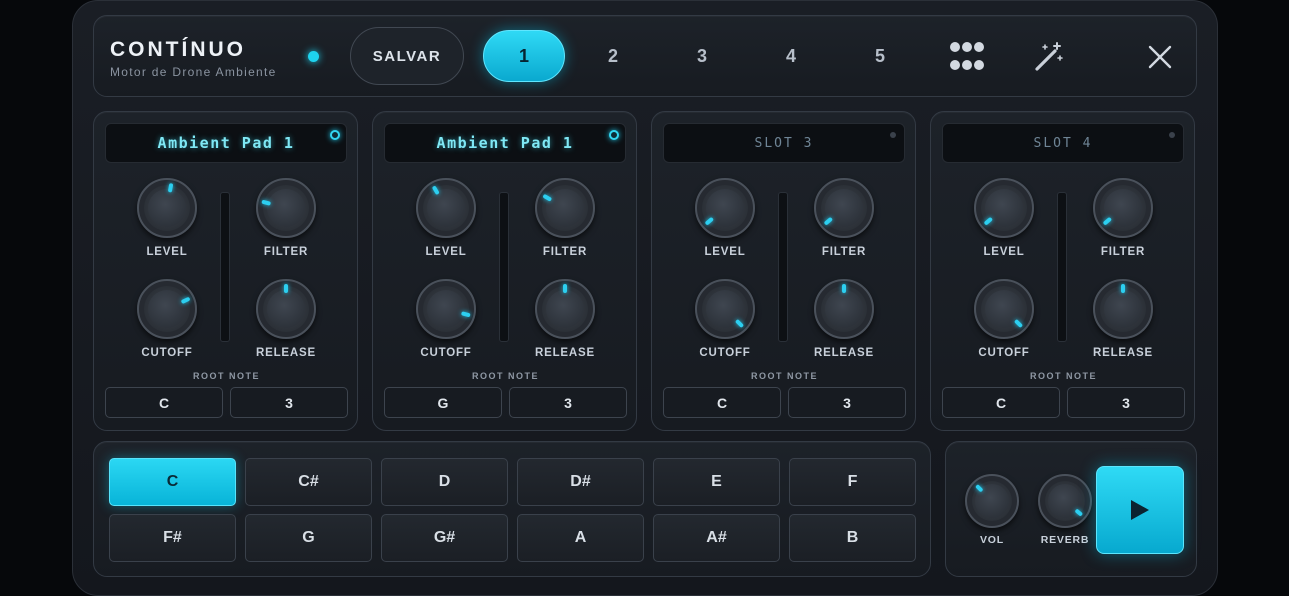 Image resolution: width=1289 pixels, height=596 pixels. What do you see at coordinates (880, 56) in the screenshot?
I see `tab-5: 5` at bounding box center [880, 56].